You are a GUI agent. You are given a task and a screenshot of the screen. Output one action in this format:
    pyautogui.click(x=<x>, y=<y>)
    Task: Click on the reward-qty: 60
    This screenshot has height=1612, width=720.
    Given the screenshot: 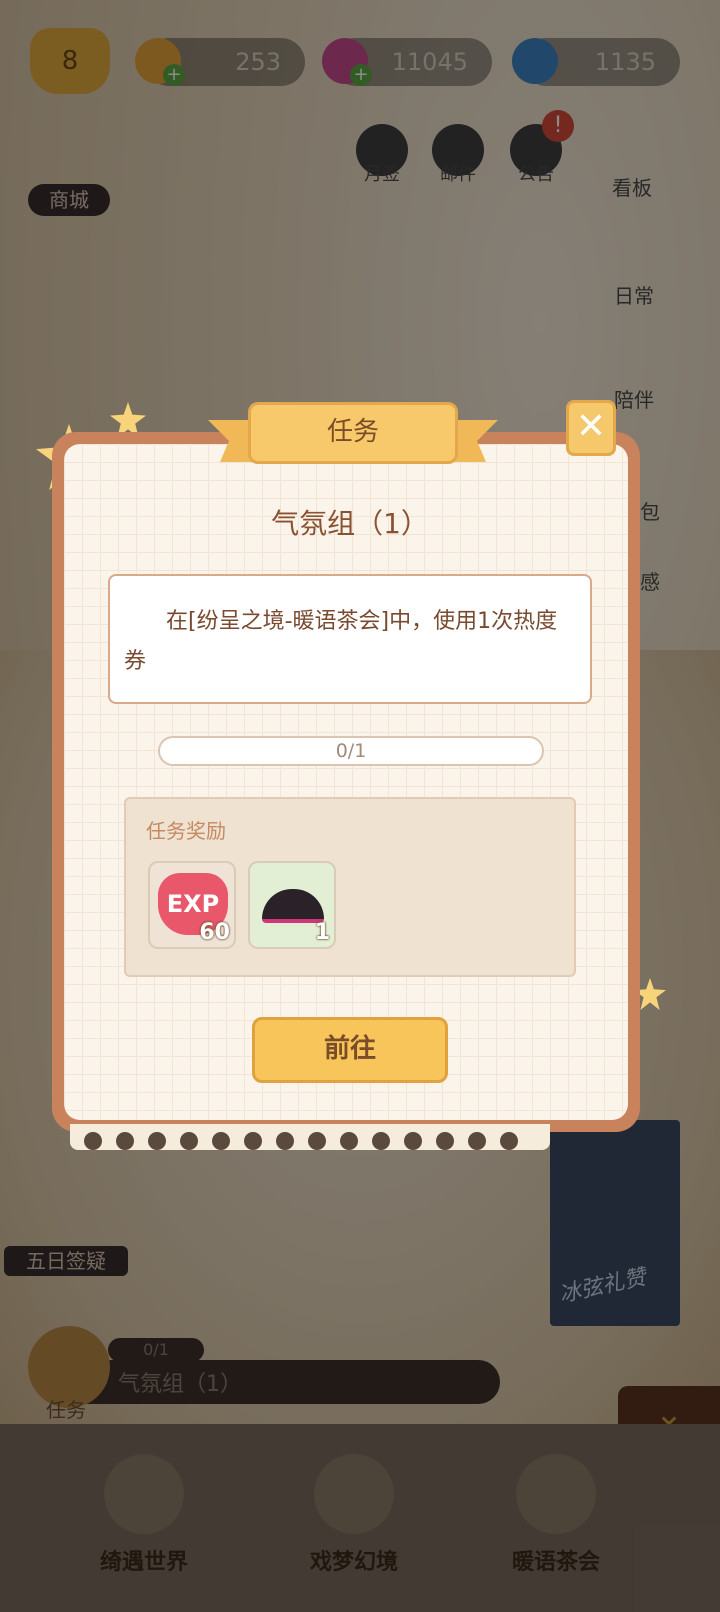 What is the action you would take?
    pyautogui.click(x=214, y=932)
    